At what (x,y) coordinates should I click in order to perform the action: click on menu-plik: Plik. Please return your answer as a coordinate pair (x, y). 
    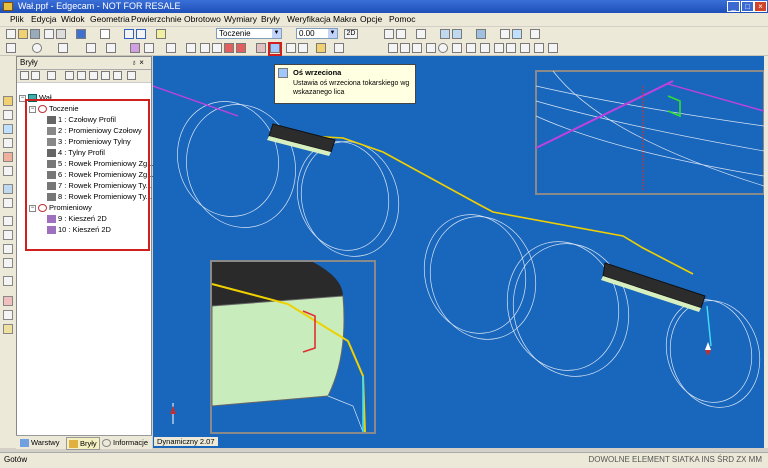
    Looking at the image, I should click on (17, 19).